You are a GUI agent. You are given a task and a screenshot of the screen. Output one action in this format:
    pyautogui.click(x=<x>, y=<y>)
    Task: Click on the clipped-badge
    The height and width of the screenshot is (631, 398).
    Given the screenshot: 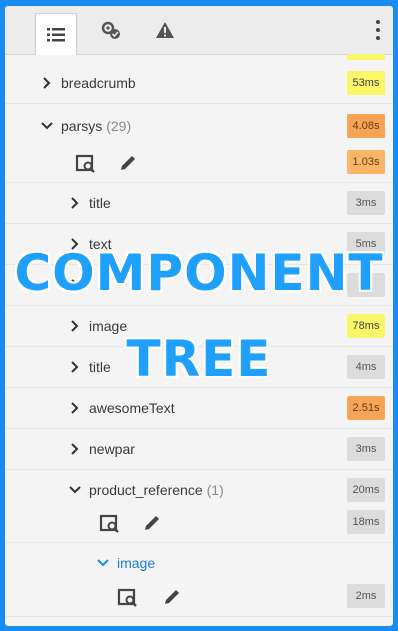 What is the action you would take?
    pyautogui.click(x=366, y=57)
    